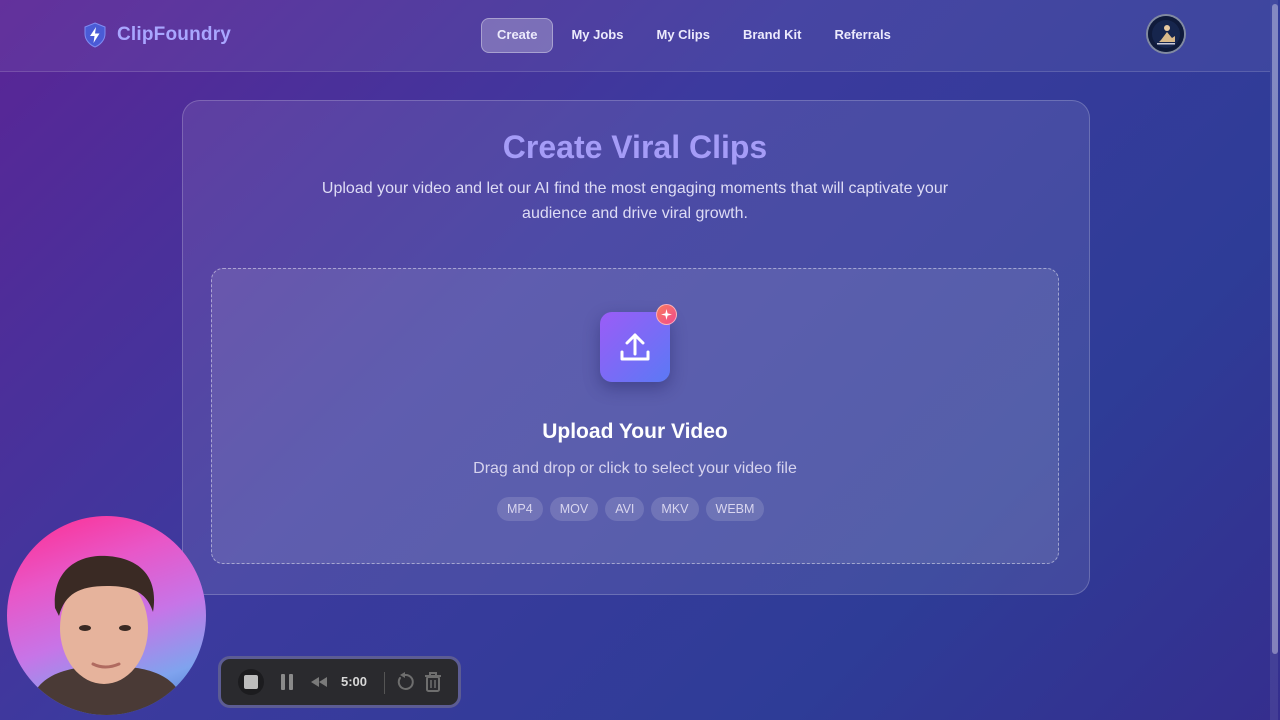 The height and width of the screenshot is (720, 1280). Describe the element at coordinates (735, 509) in the screenshot. I see `format-chip-webm: WEBM` at that location.